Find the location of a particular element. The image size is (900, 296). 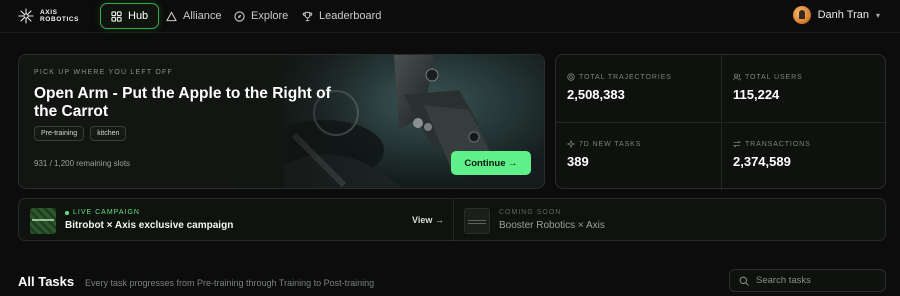

tag-pretraining: Pre-training is located at coordinates (59, 133).